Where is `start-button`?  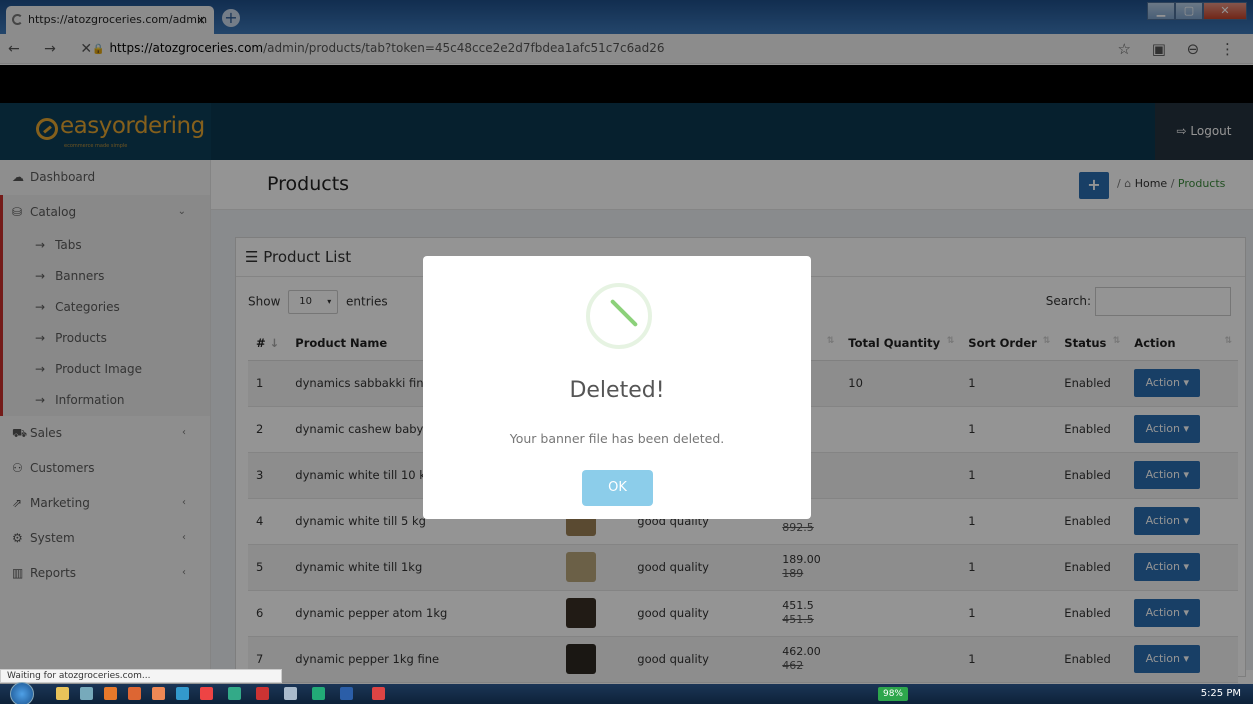
start-button is located at coordinates (22, 693).